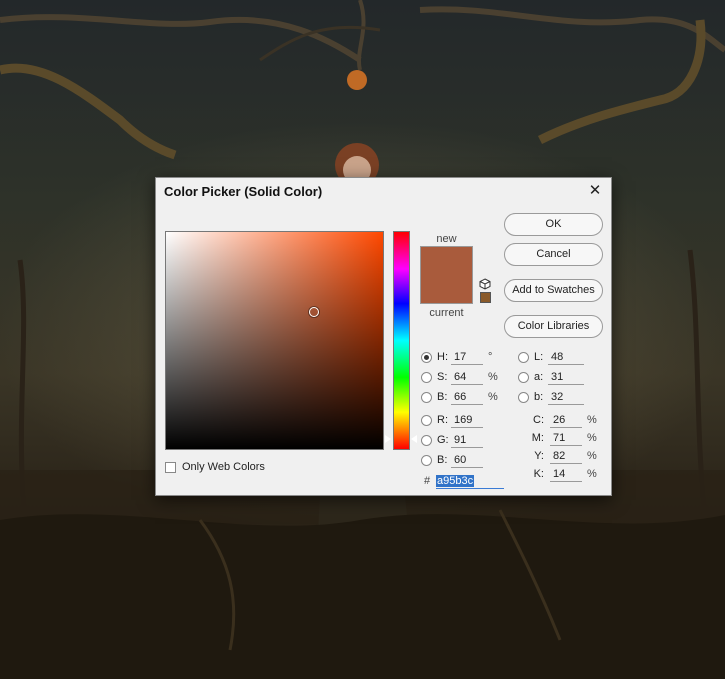 The height and width of the screenshot is (679, 725). I want to click on saturation-field: 64, so click(467, 377).